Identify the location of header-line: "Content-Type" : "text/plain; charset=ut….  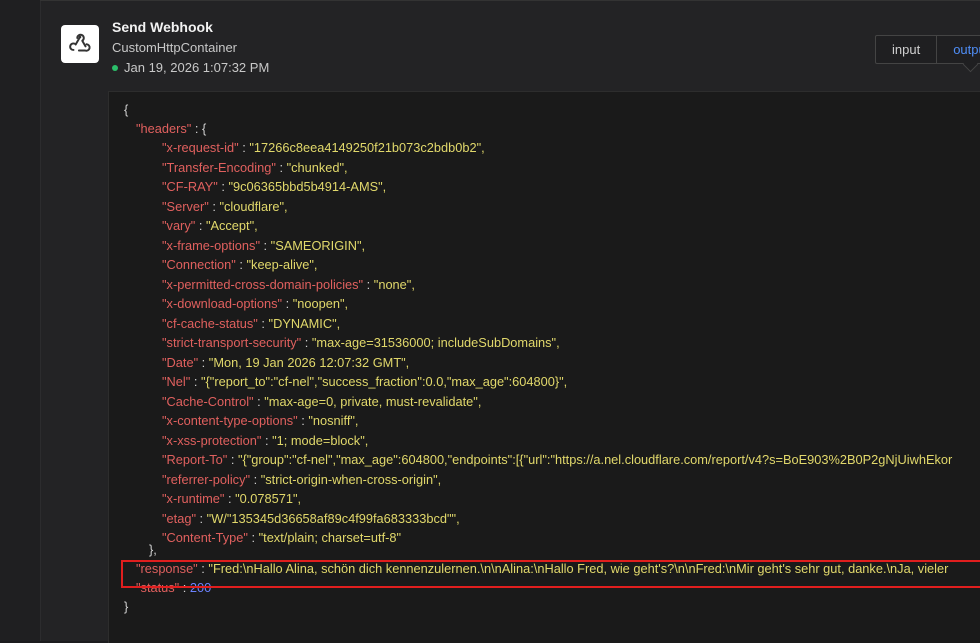
(282, 537).